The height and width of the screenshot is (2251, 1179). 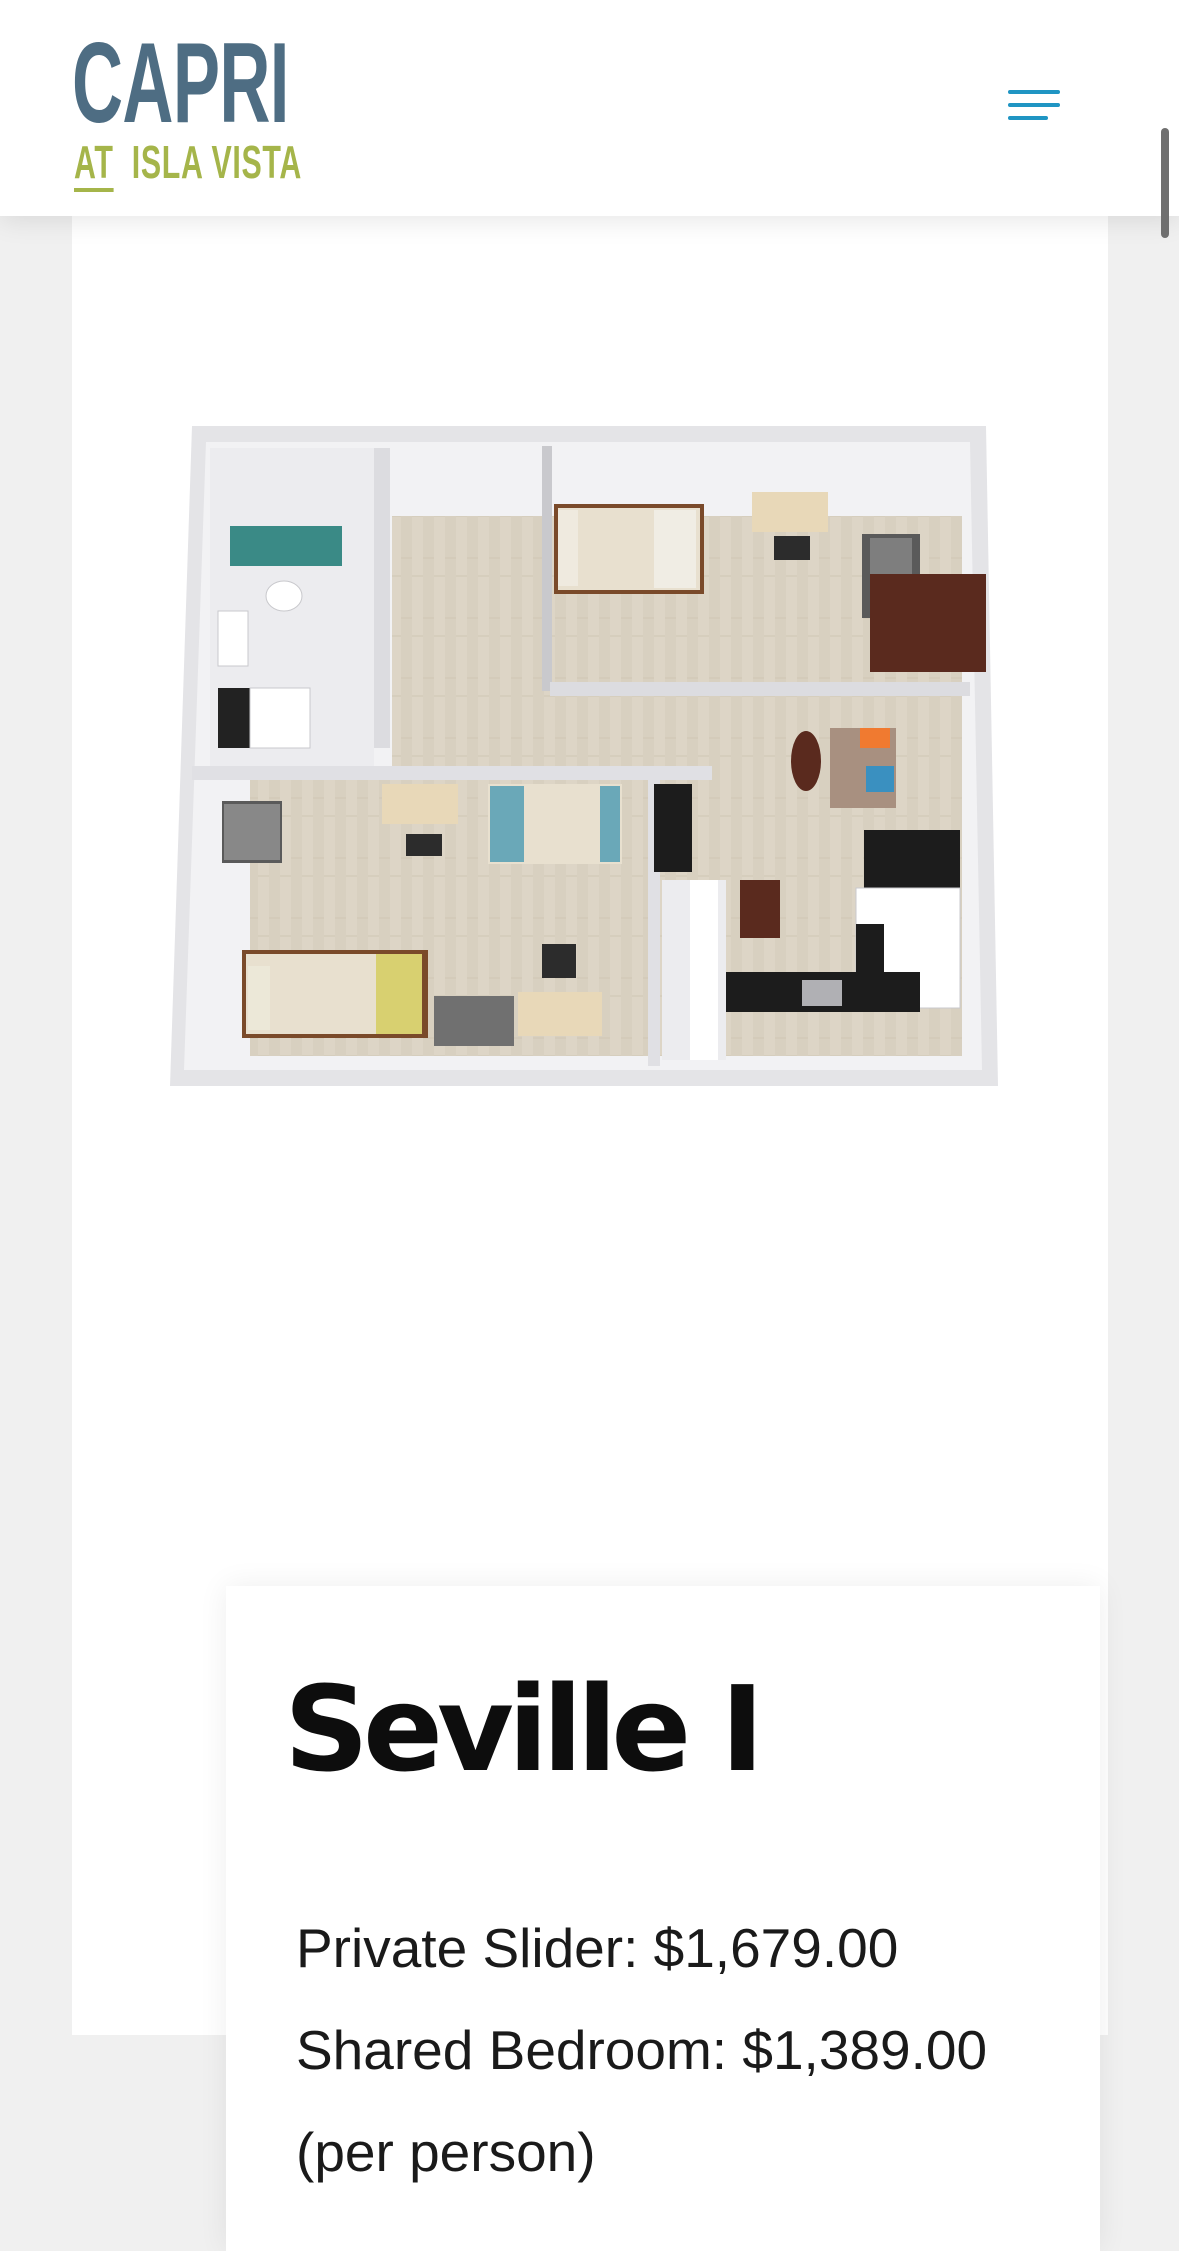 I want to click on logo-isla-vista-text: AT ISLA VISTA, so click(x=188, y=164).